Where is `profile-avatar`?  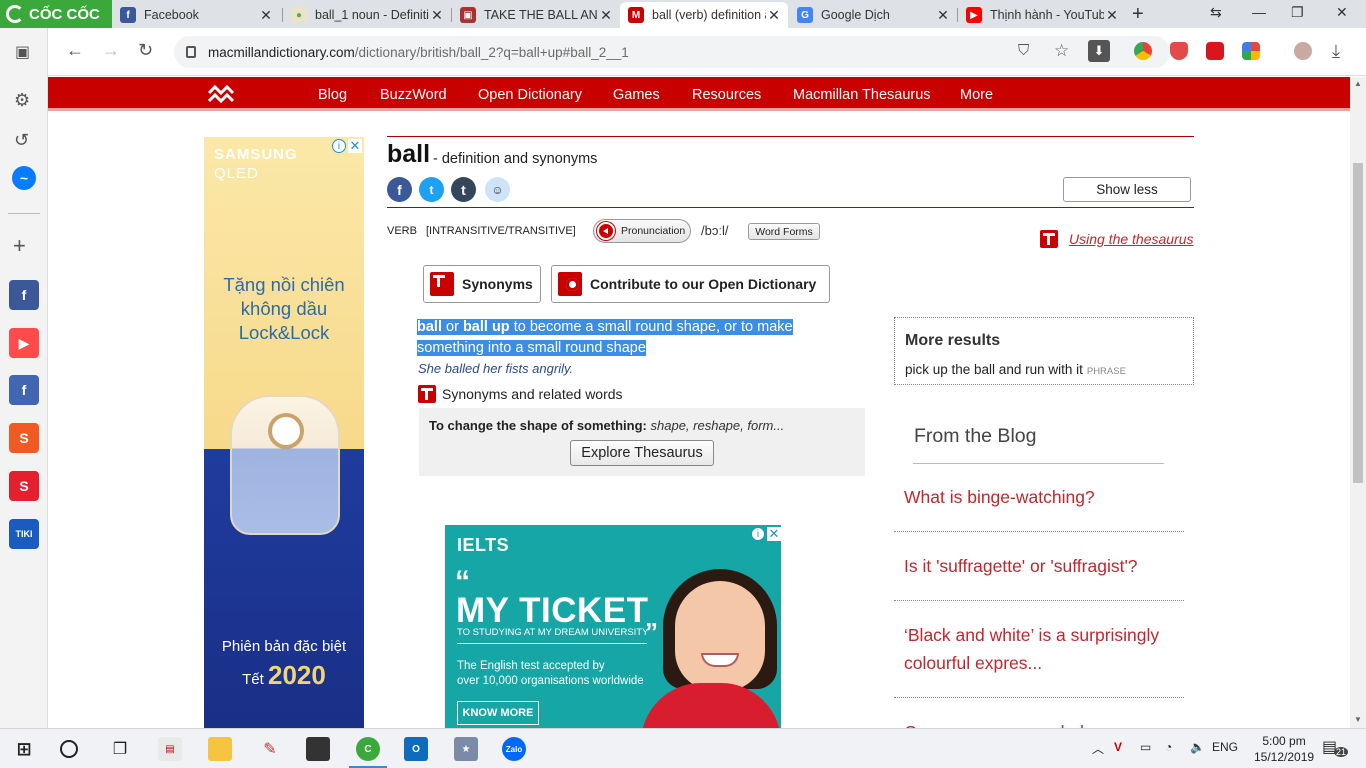 profile-avatar is located at coordinates (1303, 51).